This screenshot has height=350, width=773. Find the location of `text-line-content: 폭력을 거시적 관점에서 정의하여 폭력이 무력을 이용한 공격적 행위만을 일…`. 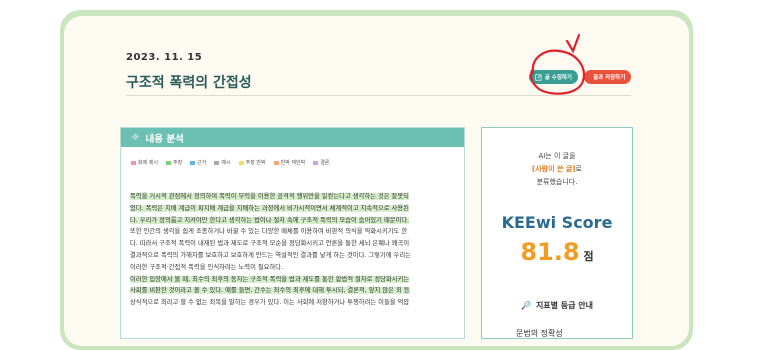

text-line-content: 폭력을 거시적 관점에서 정의하여 폭력이 무력을 이용한 공격적 행위만을 일… is located at coordinates (269, 196).